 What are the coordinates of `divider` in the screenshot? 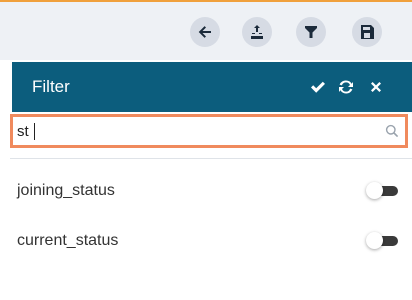 It's located at (211, 158).